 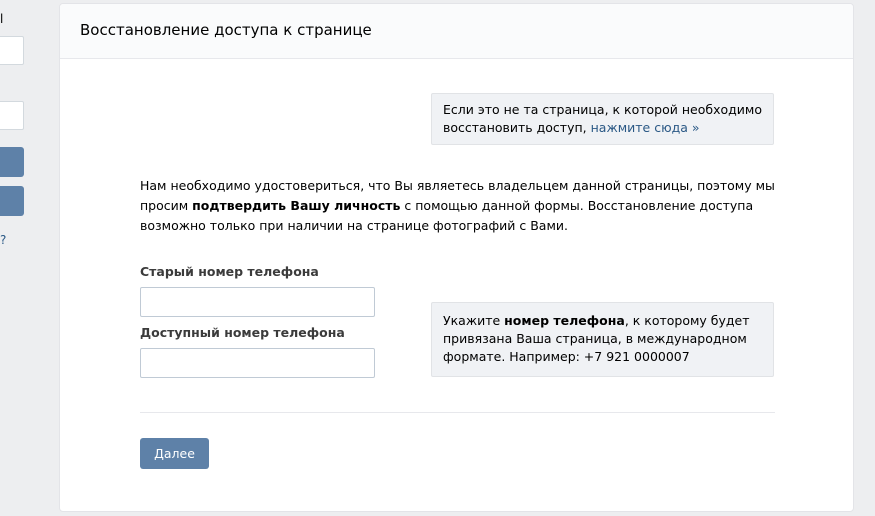 What do you see at coordinates (229, 271) in the screenshot?
I see `old-phone-label: Старый номер телефона` at bounding box center [229, 271].